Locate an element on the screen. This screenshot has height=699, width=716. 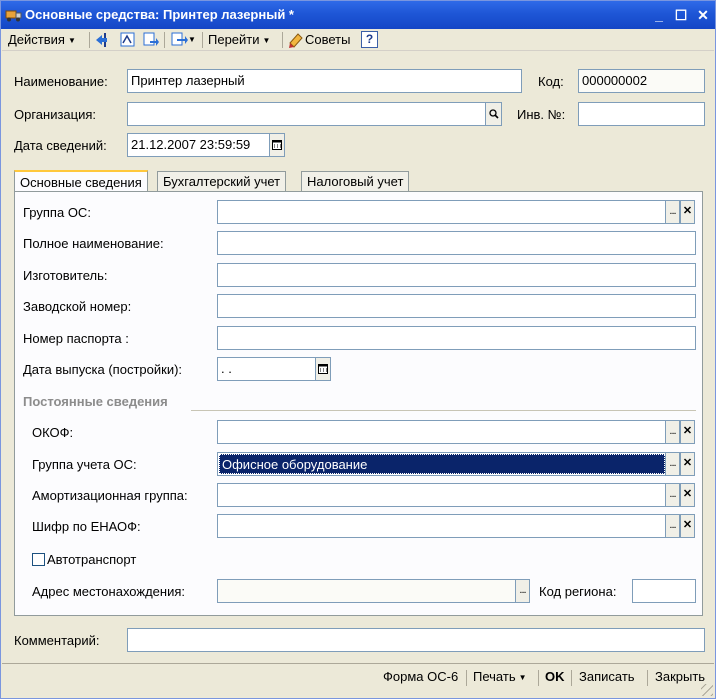
full-name-input is located at coordinates (456, 243).